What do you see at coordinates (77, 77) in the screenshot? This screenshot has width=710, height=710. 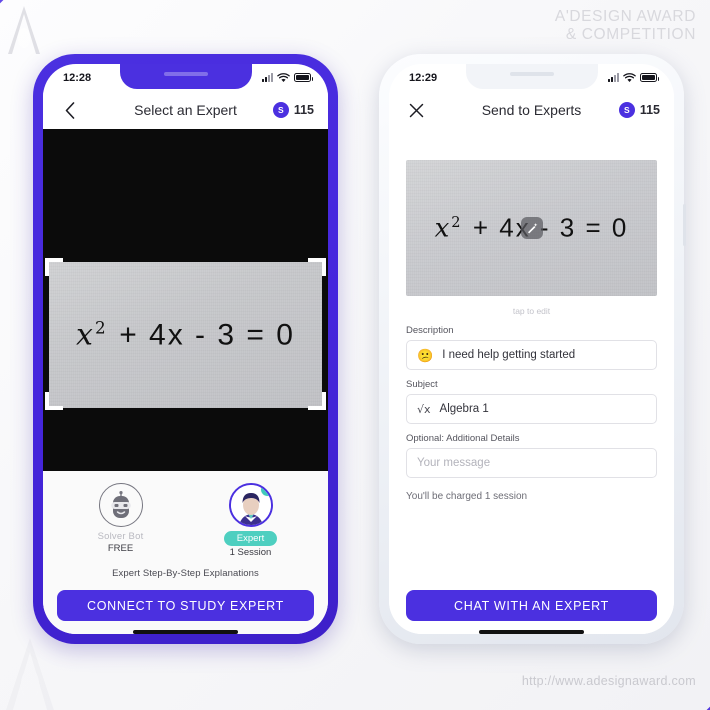 I see `status-time: 12:28` at bounding box center [77, 77].